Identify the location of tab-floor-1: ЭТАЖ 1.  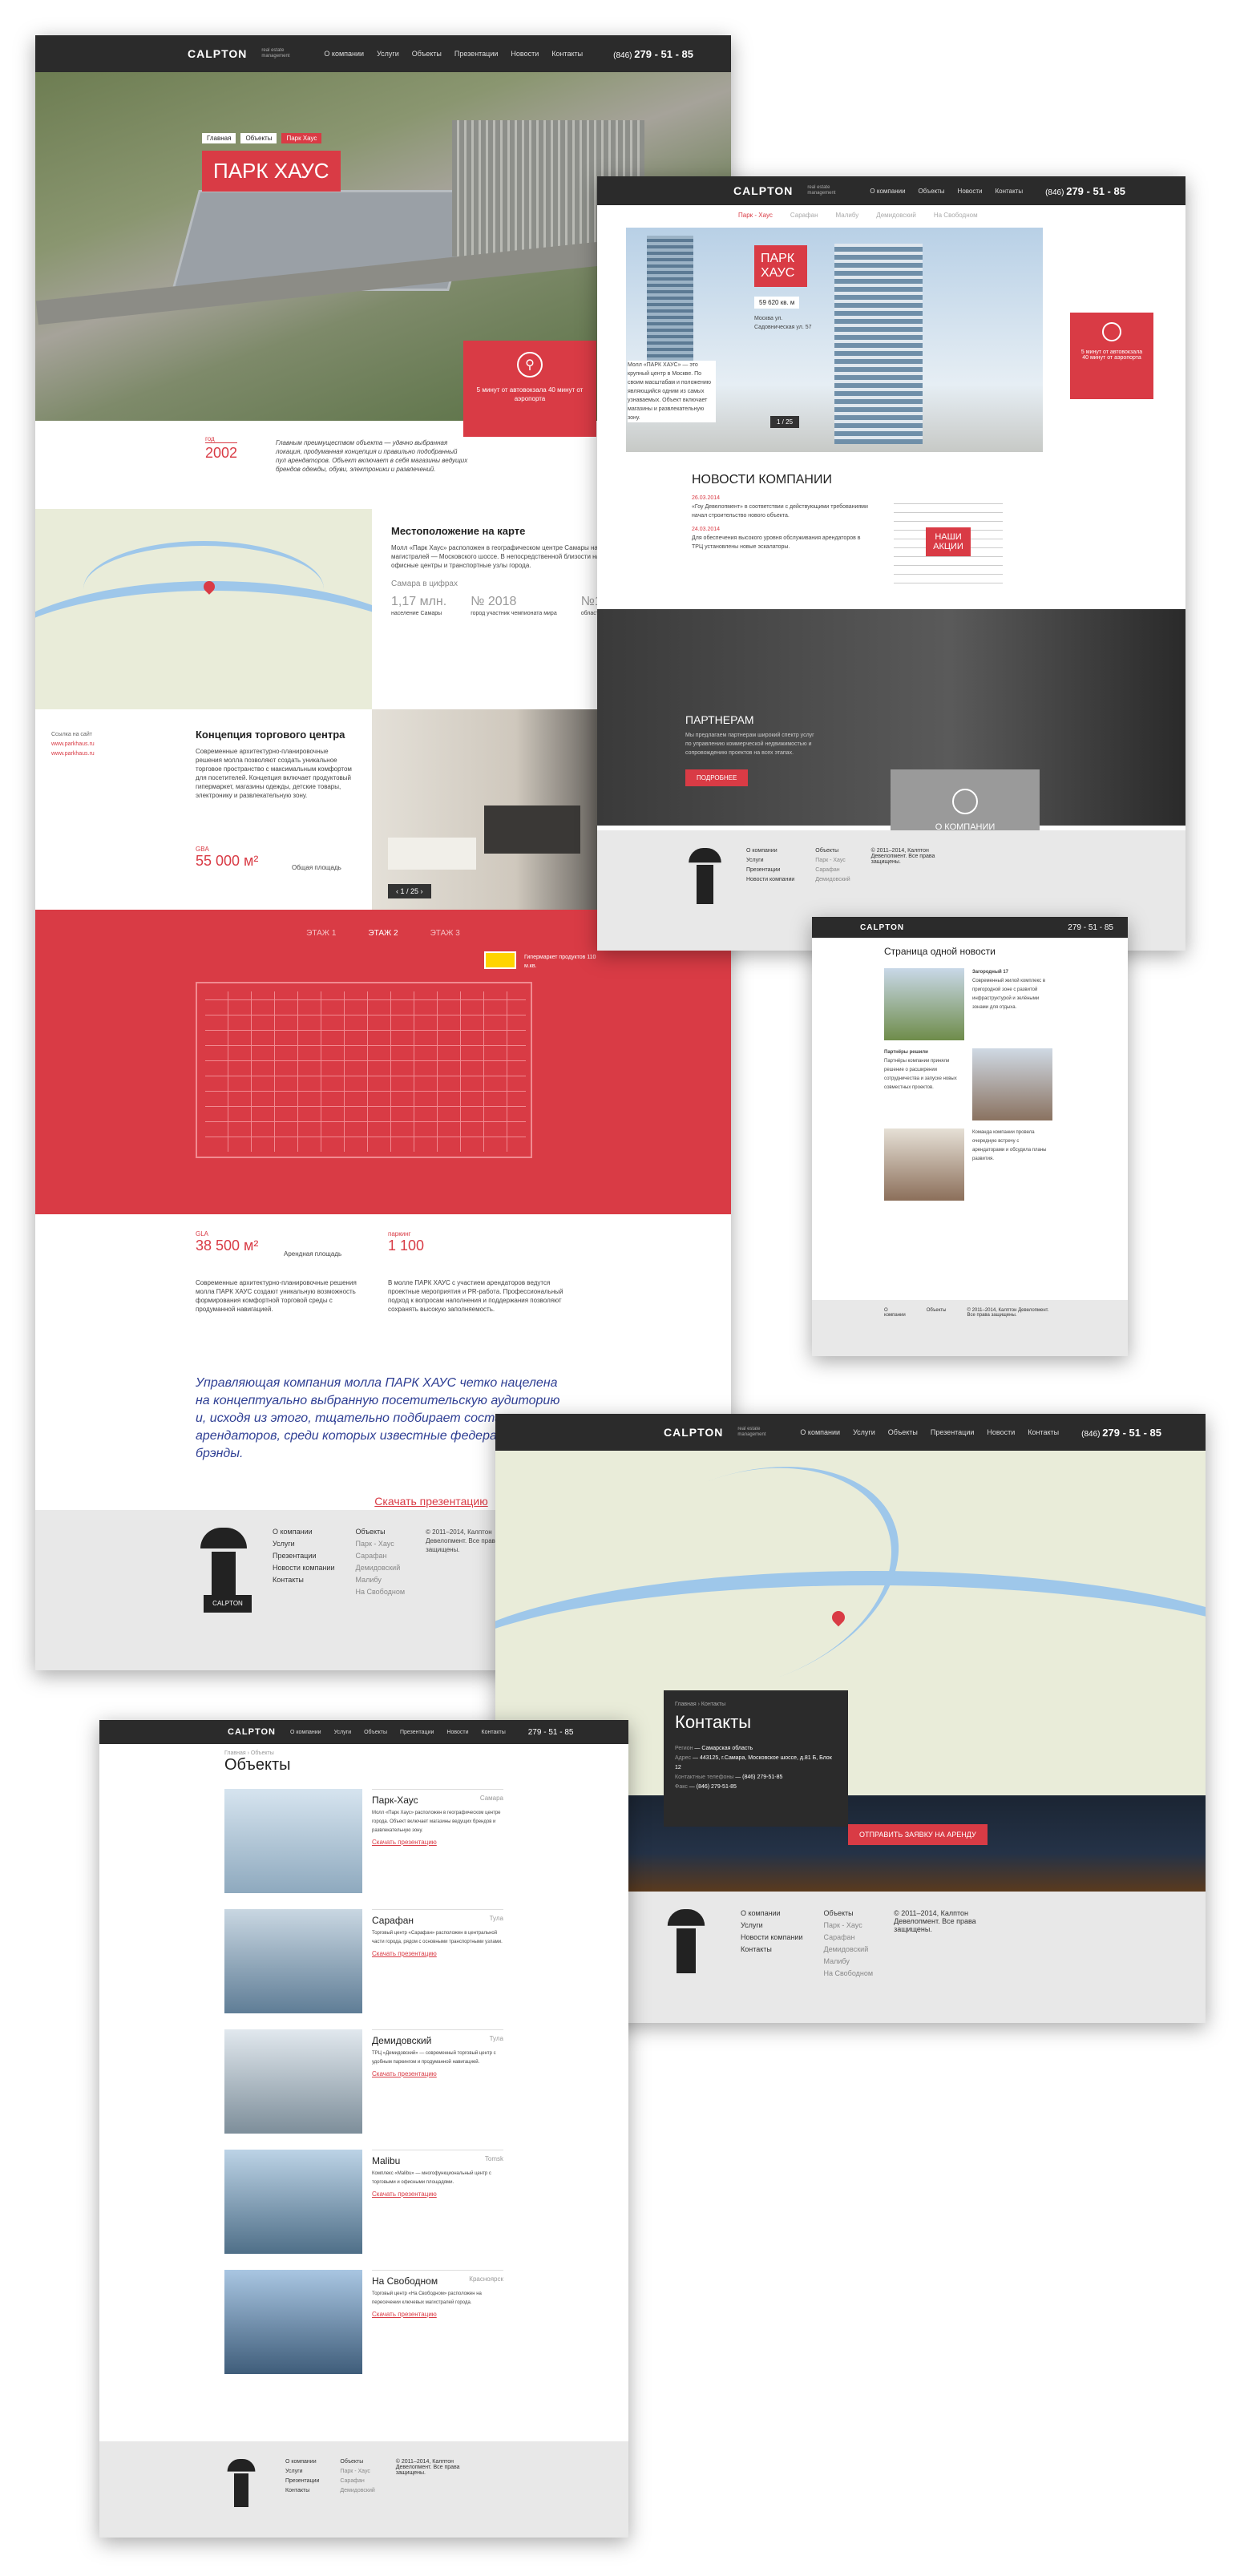
(321, 934).